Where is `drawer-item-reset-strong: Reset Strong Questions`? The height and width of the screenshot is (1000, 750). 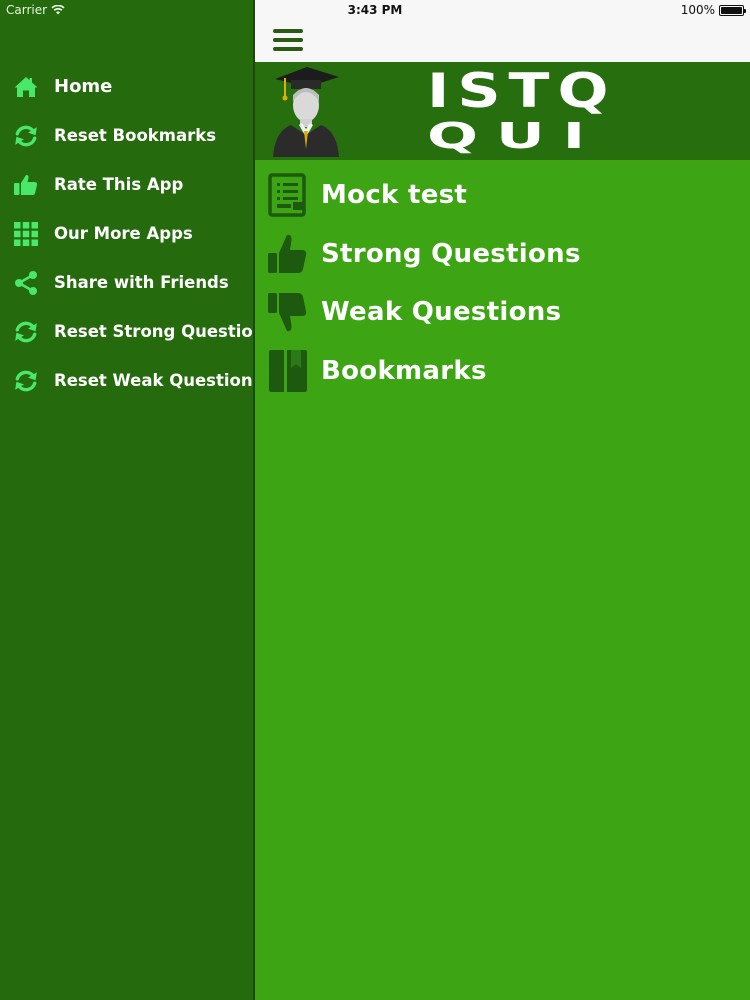 drawer-item-reset-strong: Reset Strong Questions is located at coordinates (137, 331).